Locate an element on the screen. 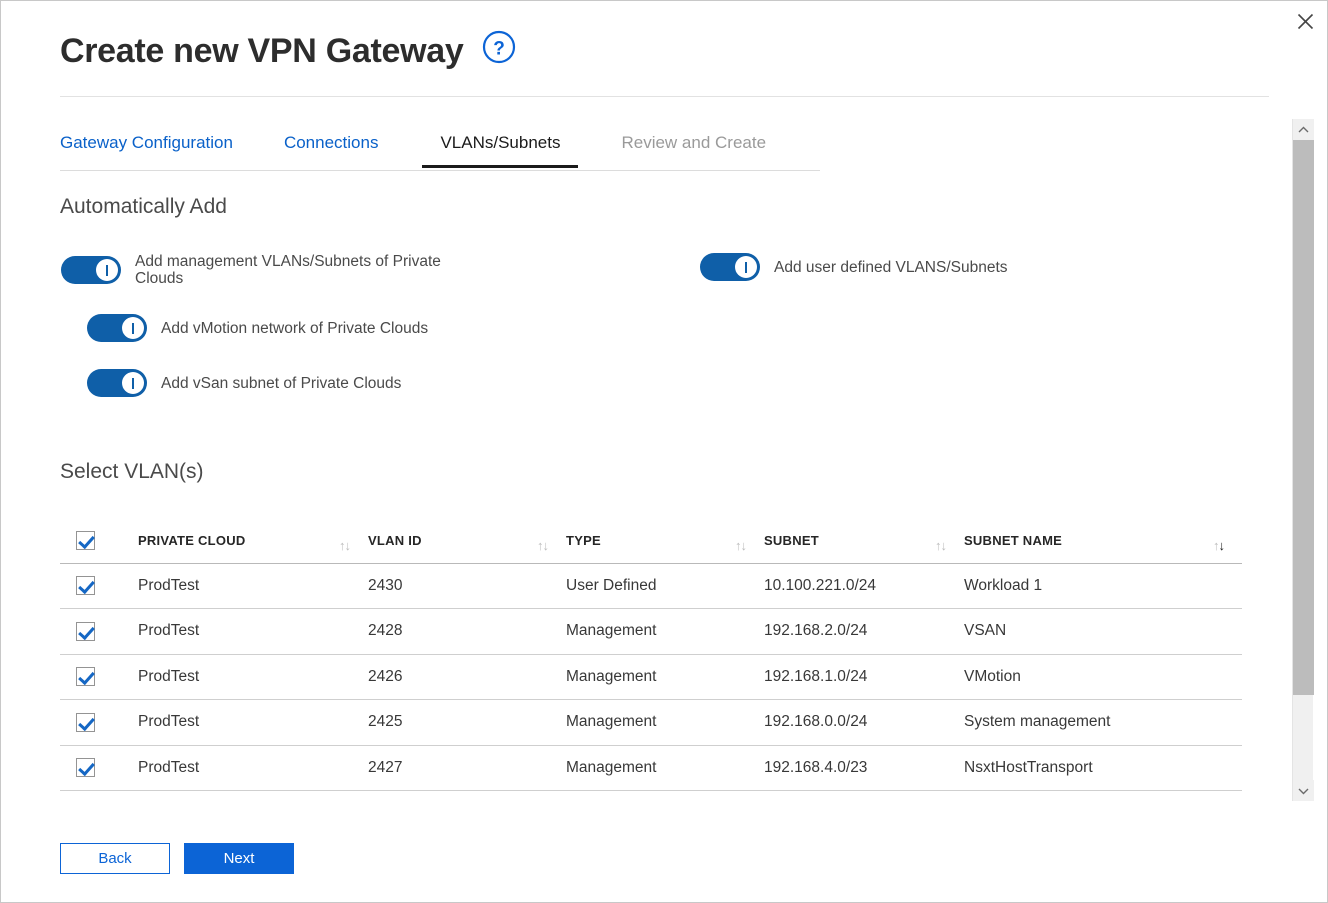  column-header-private-cloud: PRIVATE CLOUD ↑↓ is located at coordinates (253, 541).